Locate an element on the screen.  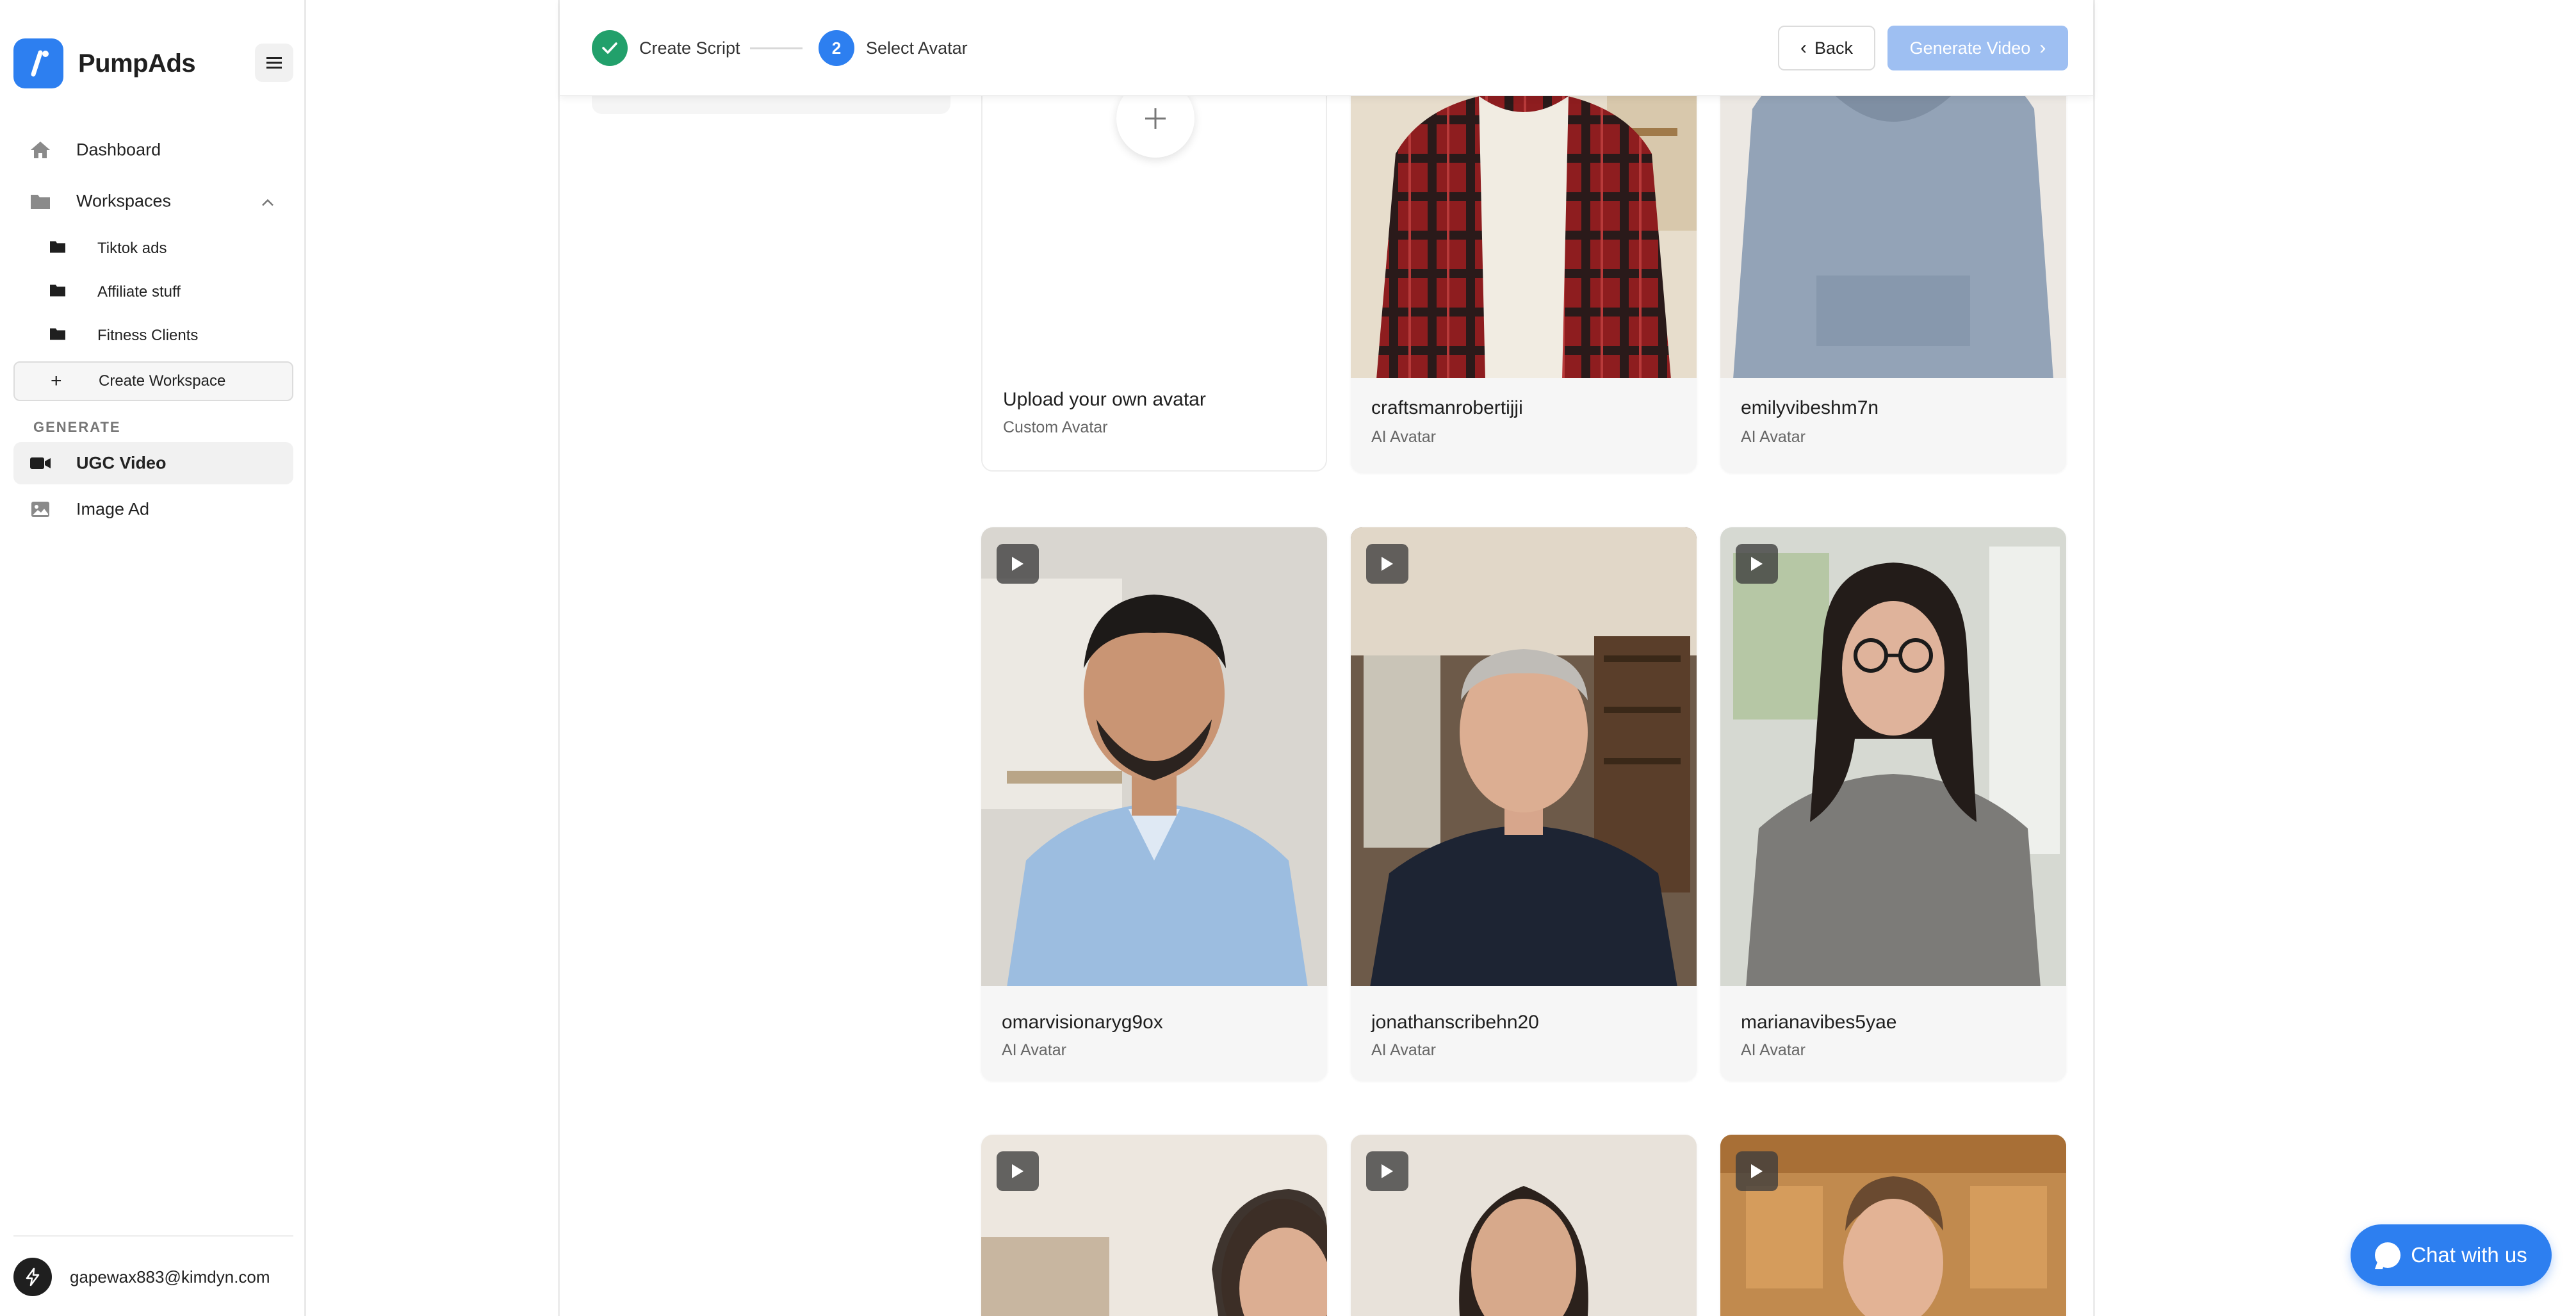
image-icon is located at coordinates (40, 509).